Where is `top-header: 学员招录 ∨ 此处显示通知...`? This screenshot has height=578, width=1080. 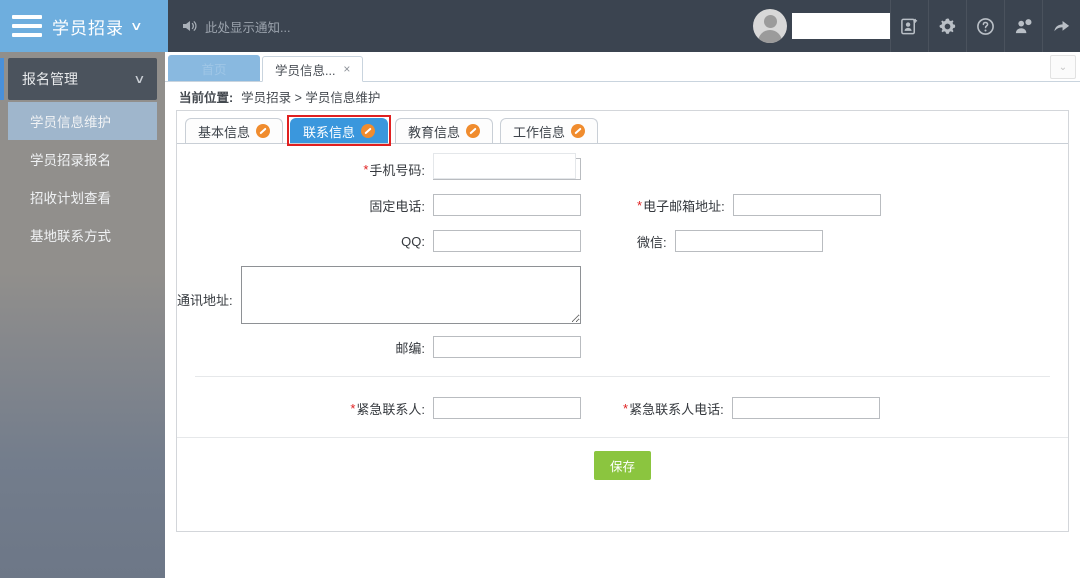
top-header: 学员招录 ∨ 此处显示通知... is located at coordinates (540, 26).